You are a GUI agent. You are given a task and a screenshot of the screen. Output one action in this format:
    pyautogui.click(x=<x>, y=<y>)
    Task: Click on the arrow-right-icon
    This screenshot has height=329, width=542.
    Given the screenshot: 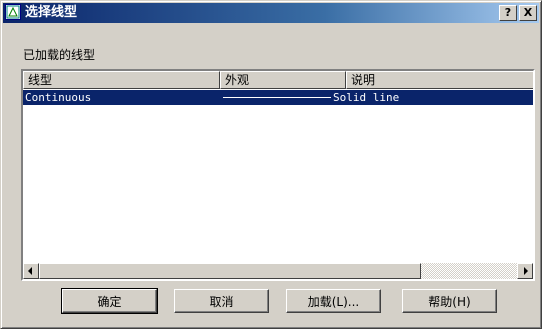 What is the action you would take?
    pyautogui.click(x=526, y=271)
    